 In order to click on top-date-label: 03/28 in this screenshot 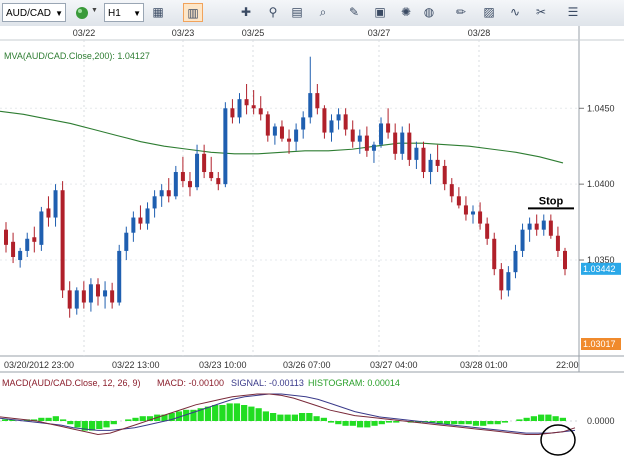, I will do `click(479, 33)`.